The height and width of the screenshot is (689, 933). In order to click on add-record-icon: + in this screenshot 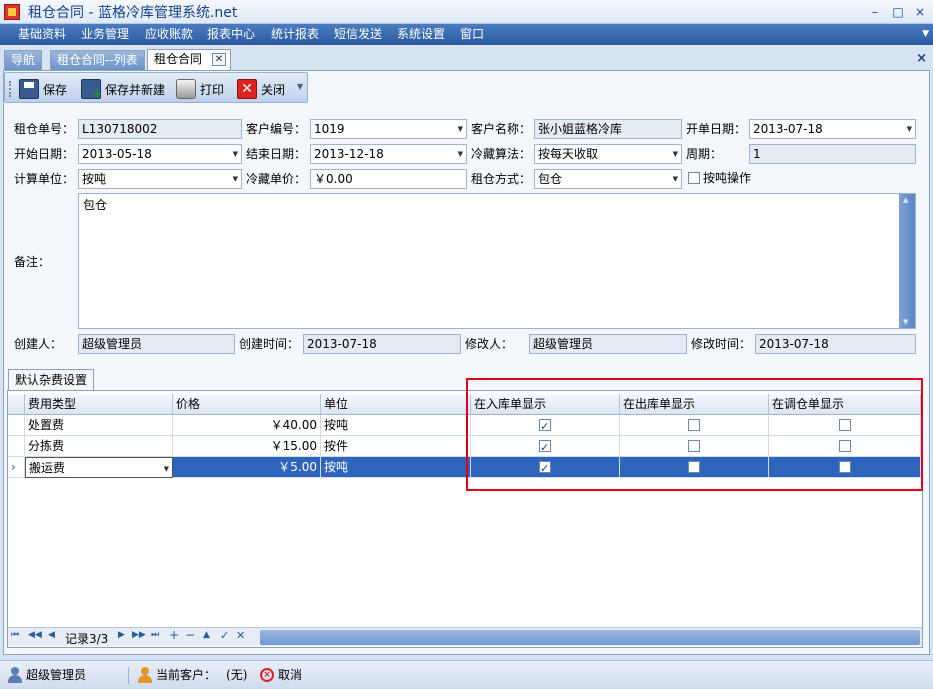, I will do `click(174, 635)`.